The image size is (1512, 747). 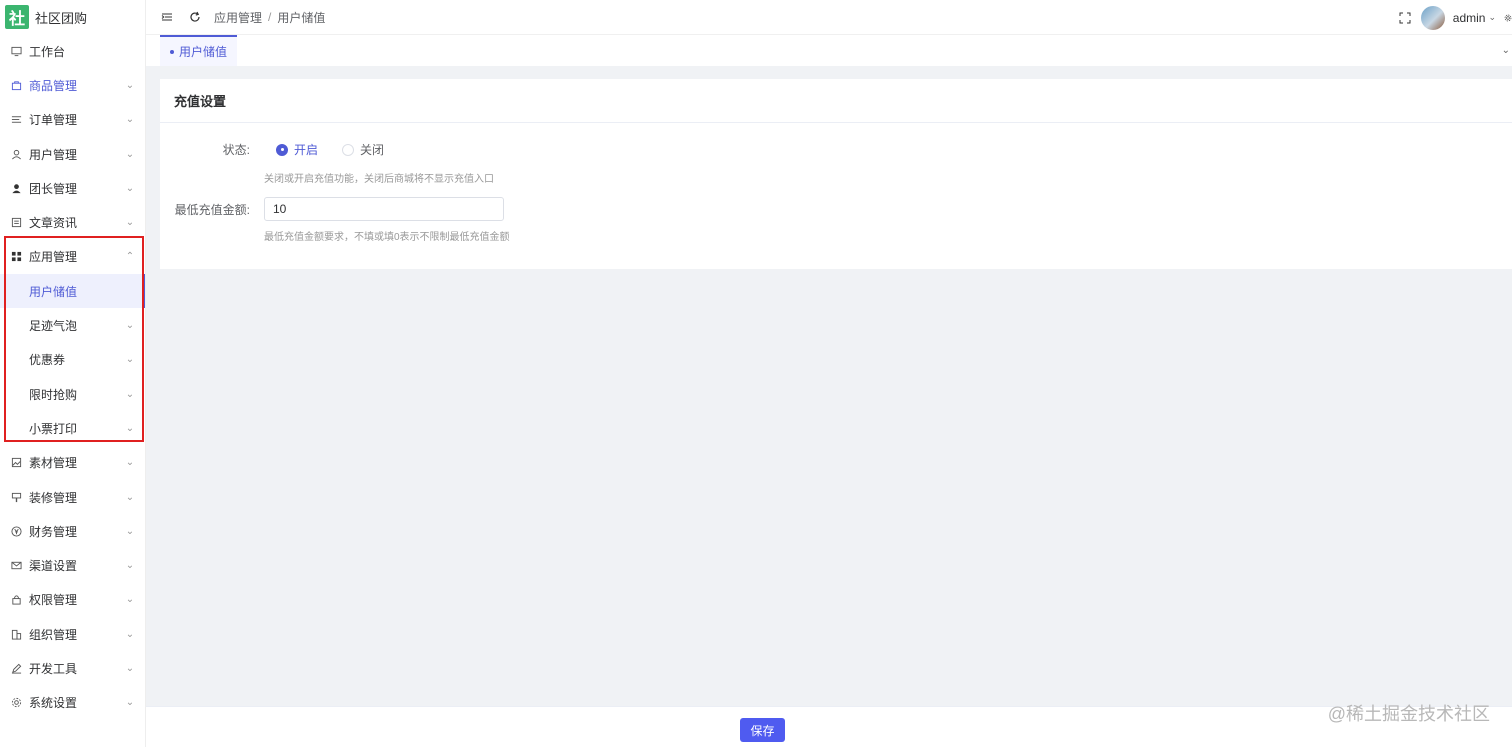 I want to click on sidebar-item-label: 应用管理, so click(x=53, y=257).